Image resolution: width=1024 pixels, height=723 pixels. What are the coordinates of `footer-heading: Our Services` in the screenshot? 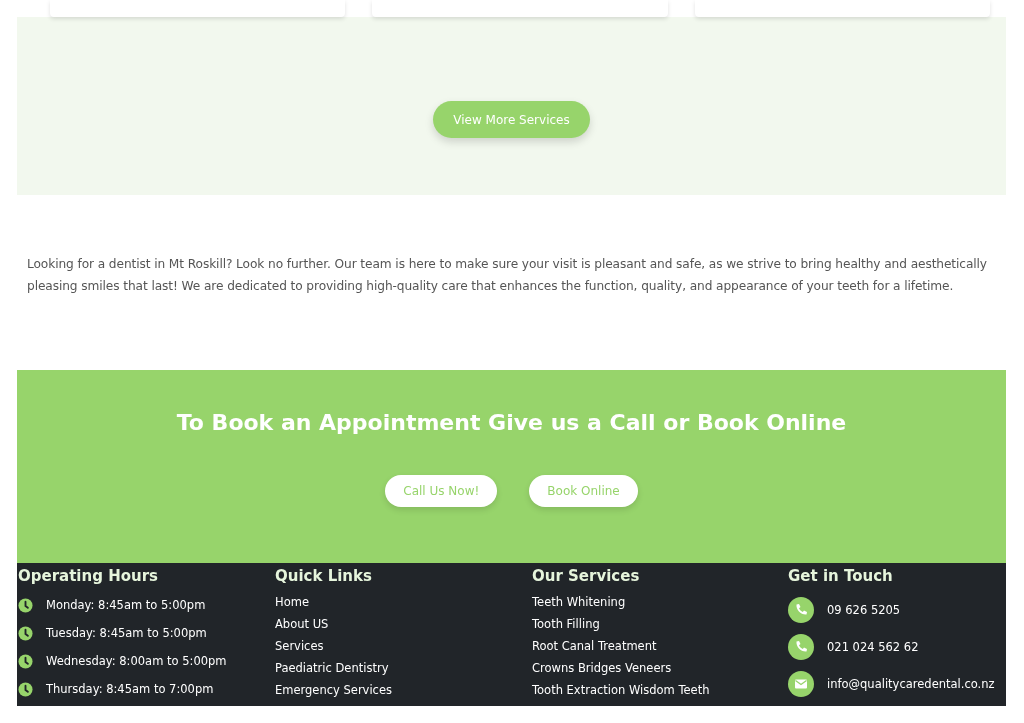 It's located at (586, 576).